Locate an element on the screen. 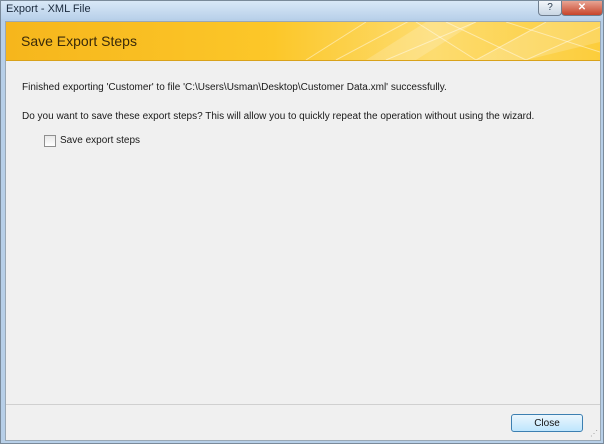 Image resolution: width=604 pixels, height=444 pixels. footer-divider is located at coordinates (303, 404).